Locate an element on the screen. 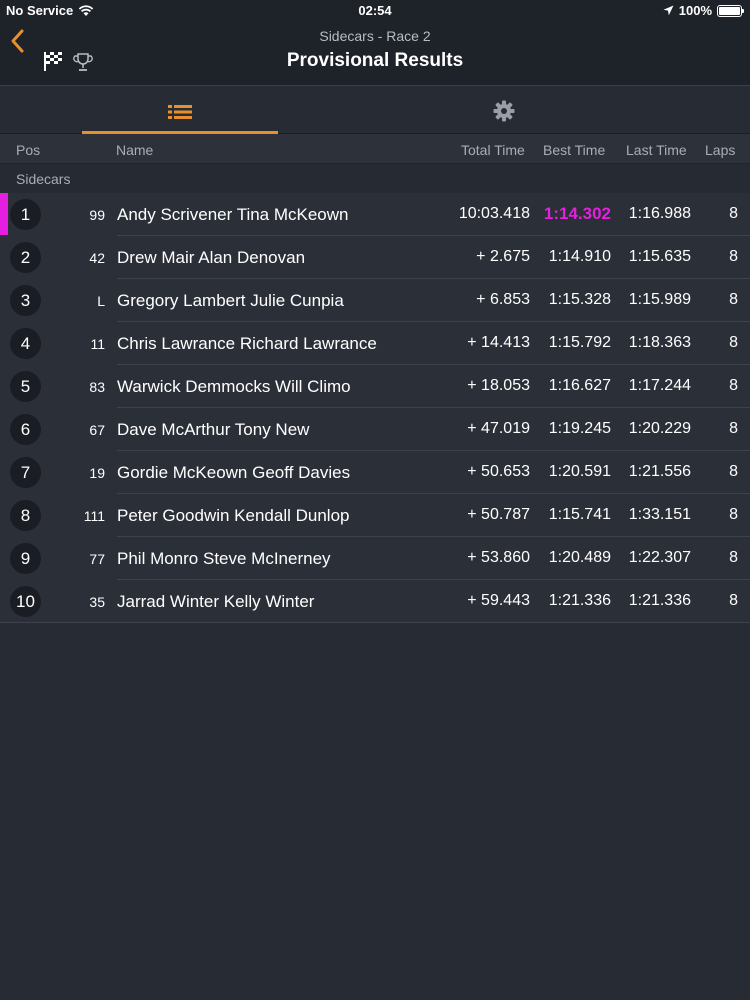 Image resolution: width=750 pixels, height=1000 pixels. position-badge: 5 is located at coordinates (25, 386).